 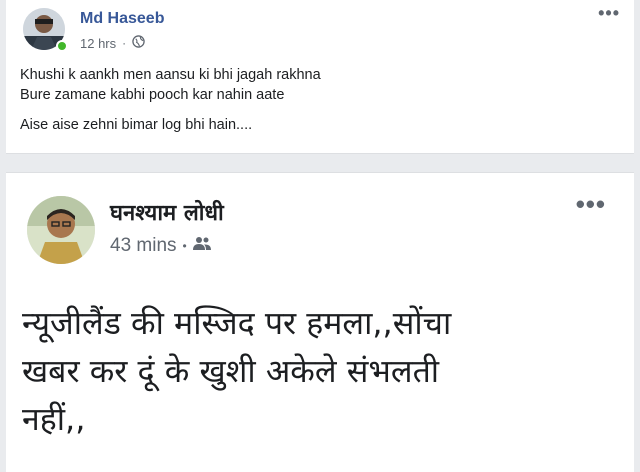 What do you see at coordinates (138, 43) in the screenshot?
I see `globe-icon` at bounding box center [138, 43].